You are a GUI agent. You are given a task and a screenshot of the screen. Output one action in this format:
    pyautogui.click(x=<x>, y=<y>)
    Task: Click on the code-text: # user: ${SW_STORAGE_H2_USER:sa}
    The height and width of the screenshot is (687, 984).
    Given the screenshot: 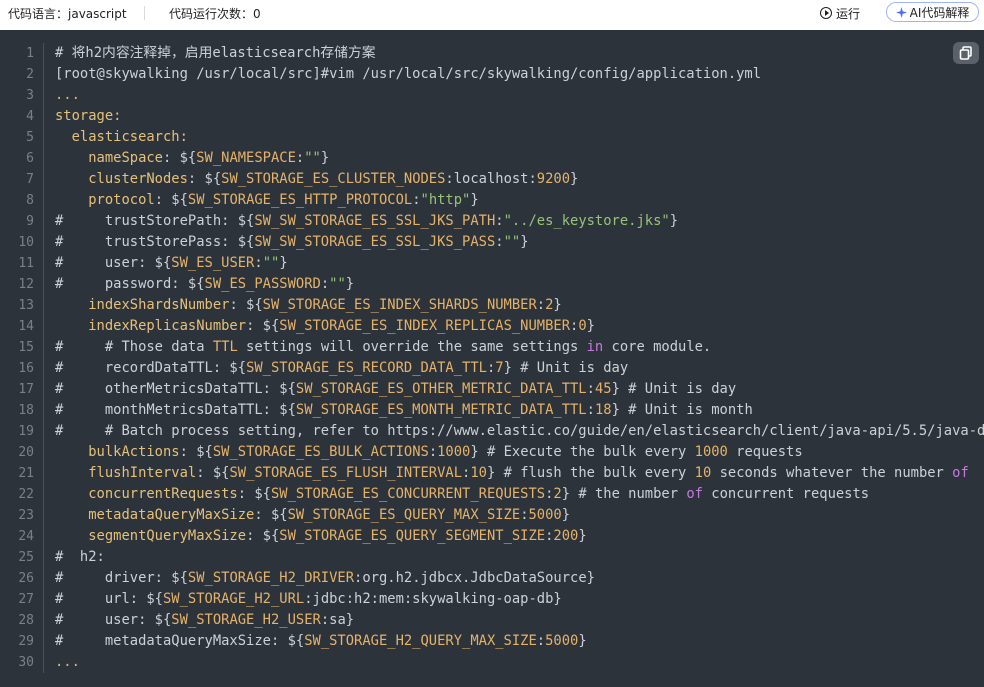 What is the action you would take?
    pyautogui.click(x=204, y=620)
    